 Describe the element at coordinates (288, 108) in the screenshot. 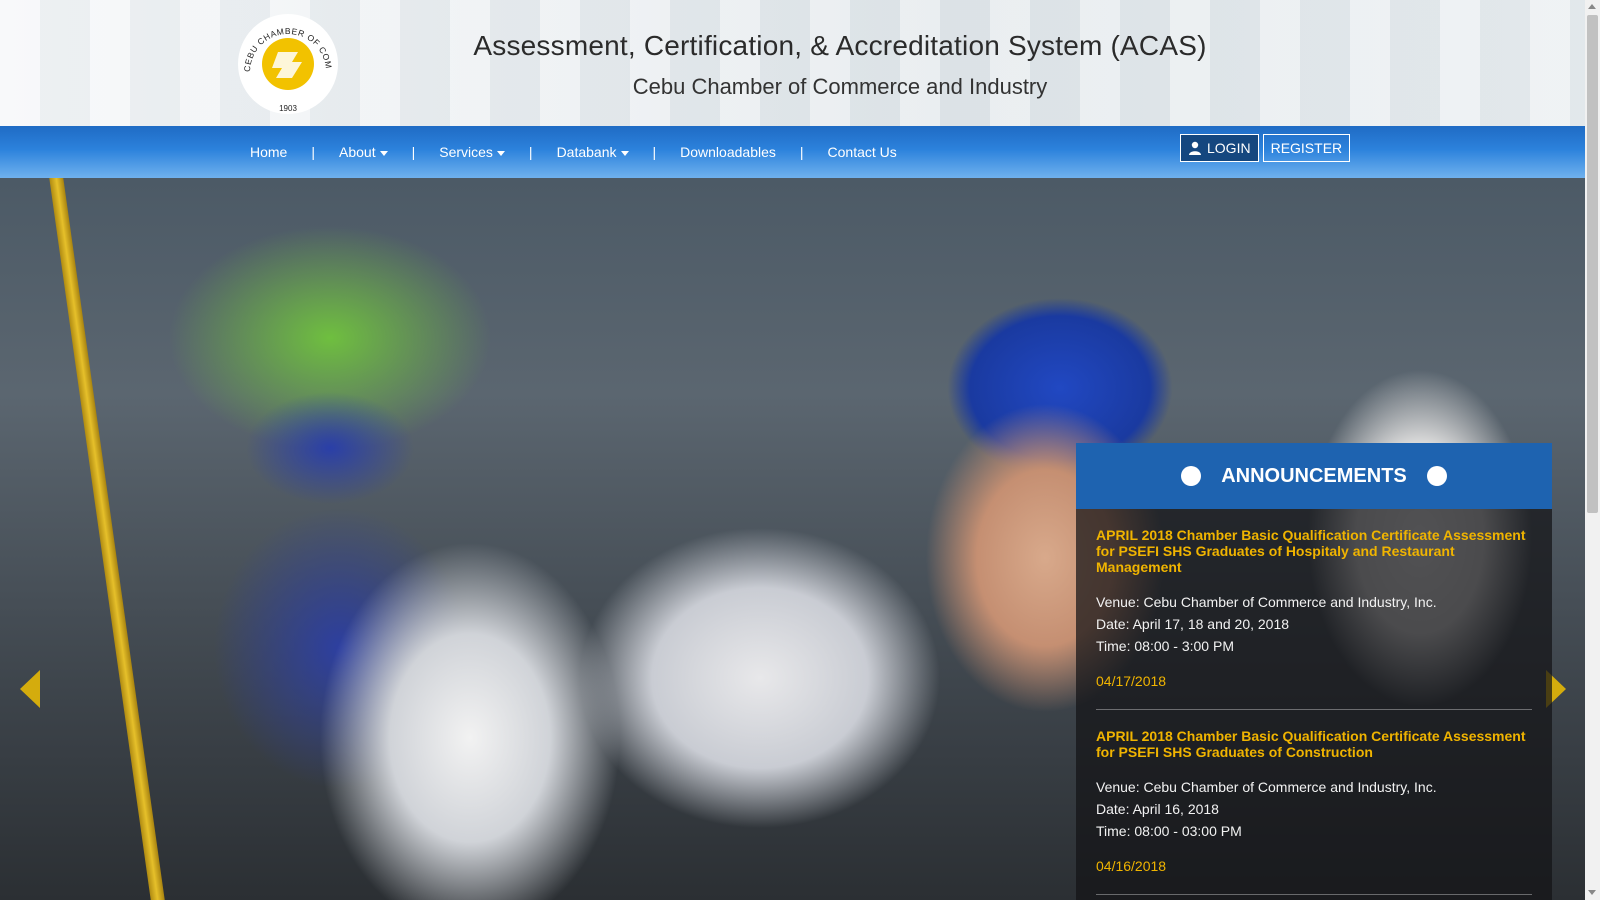

I see `logo-year: 1903` at that location.